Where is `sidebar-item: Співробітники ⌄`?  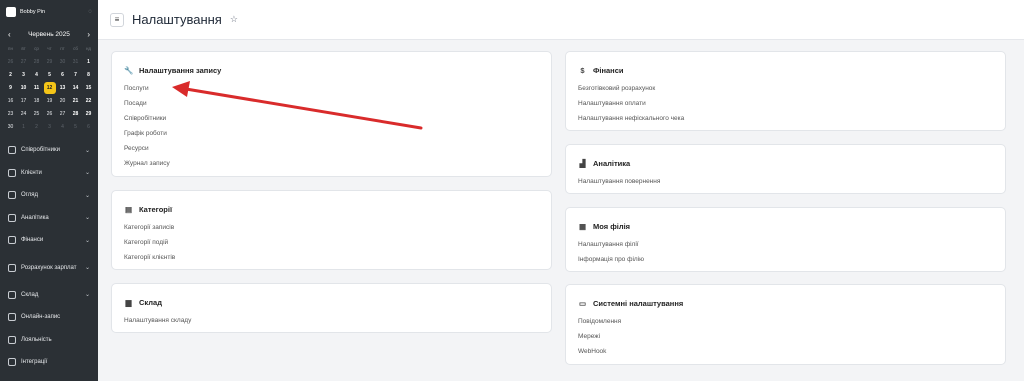
sidebar-item: Співробітники ⌄ is located at coordinates (49, 150).